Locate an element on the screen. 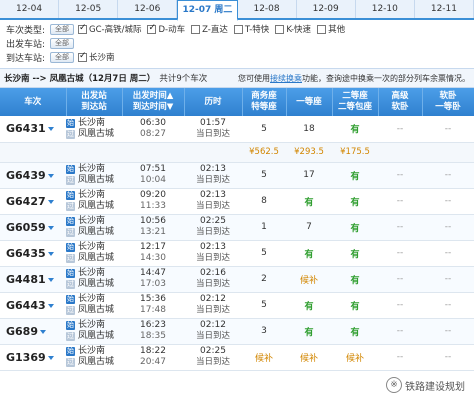 The width and height of the screenshot is (474, 402). train-type-option: Z-直达 is located at coordinates (209, 29).